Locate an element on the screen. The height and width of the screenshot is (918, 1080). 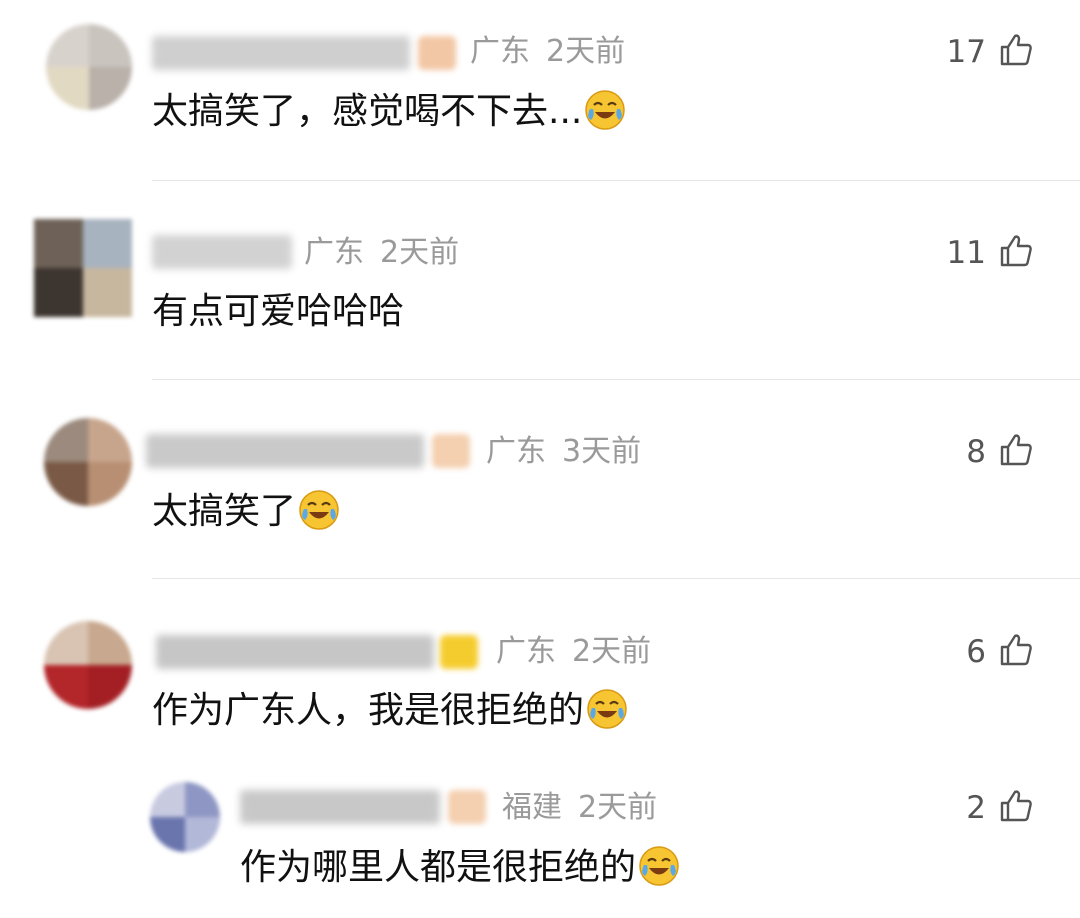
like-button: 8 is located at coordinates (1000, 452).